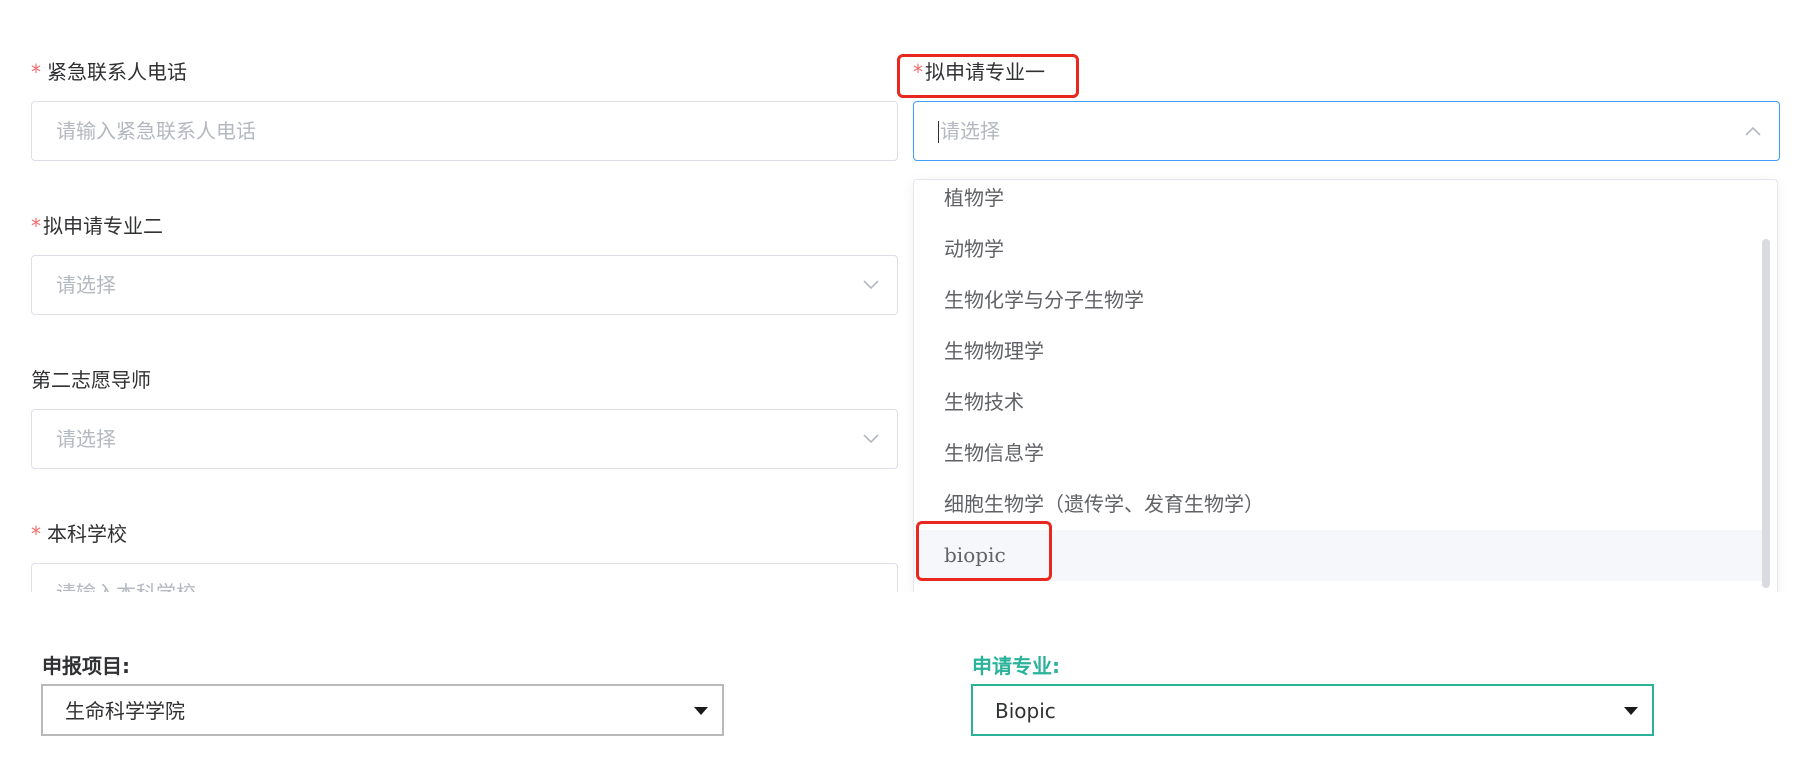 This screenshot has width=1820, height=776. Describe the element at coordinates (1339, 351) in the screenshot. I see `dropdown-option: 生物物理学` at that location.